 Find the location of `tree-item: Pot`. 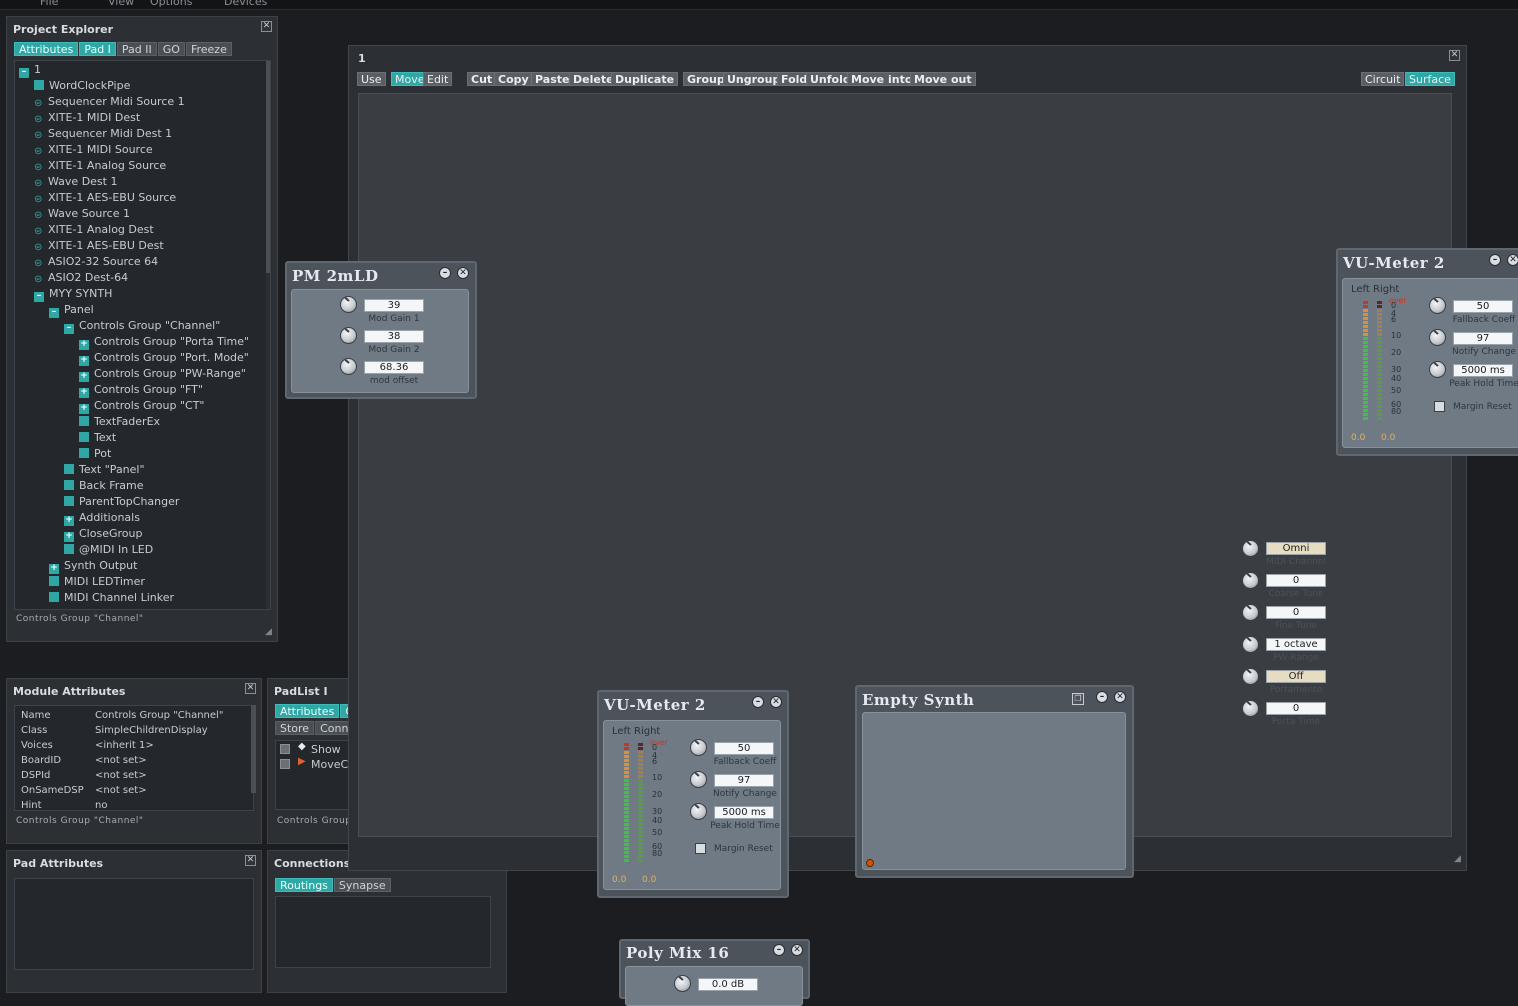

tree-item: Pot is located at coordinates (95, 454).